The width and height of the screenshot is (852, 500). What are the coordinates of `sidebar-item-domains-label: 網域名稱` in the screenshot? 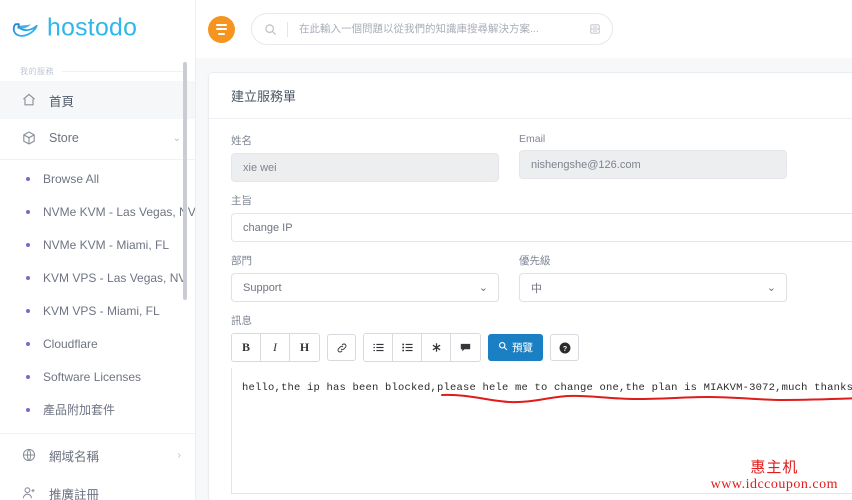 It's located at (74, 456).